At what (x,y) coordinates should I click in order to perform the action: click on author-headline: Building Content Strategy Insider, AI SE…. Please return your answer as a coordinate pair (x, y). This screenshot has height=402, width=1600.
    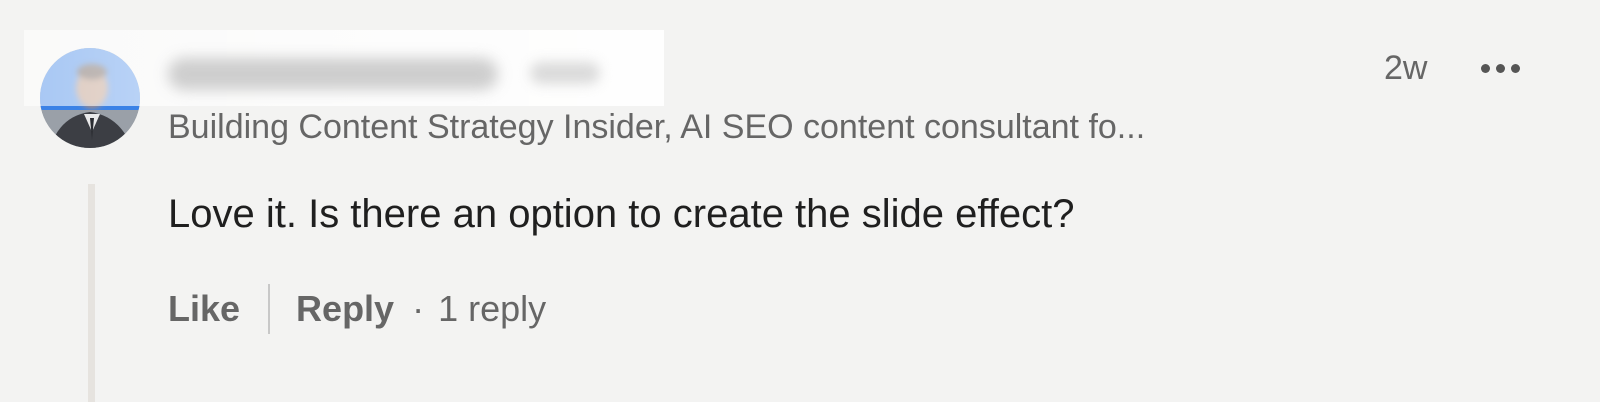
    Looking at the image, I should click on (657, 127).